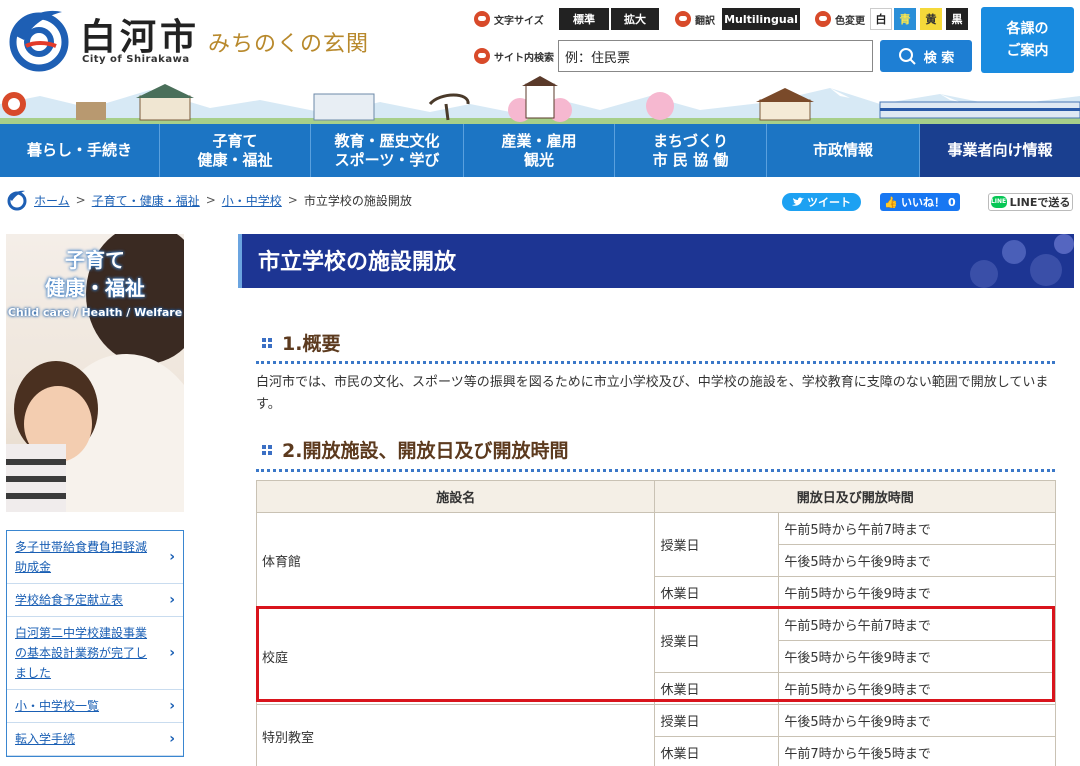  Describe the element at coordinates (691, 150) in the screenshot. I see `nav-item-community: まちづくり 市 民 協 働` at that location.